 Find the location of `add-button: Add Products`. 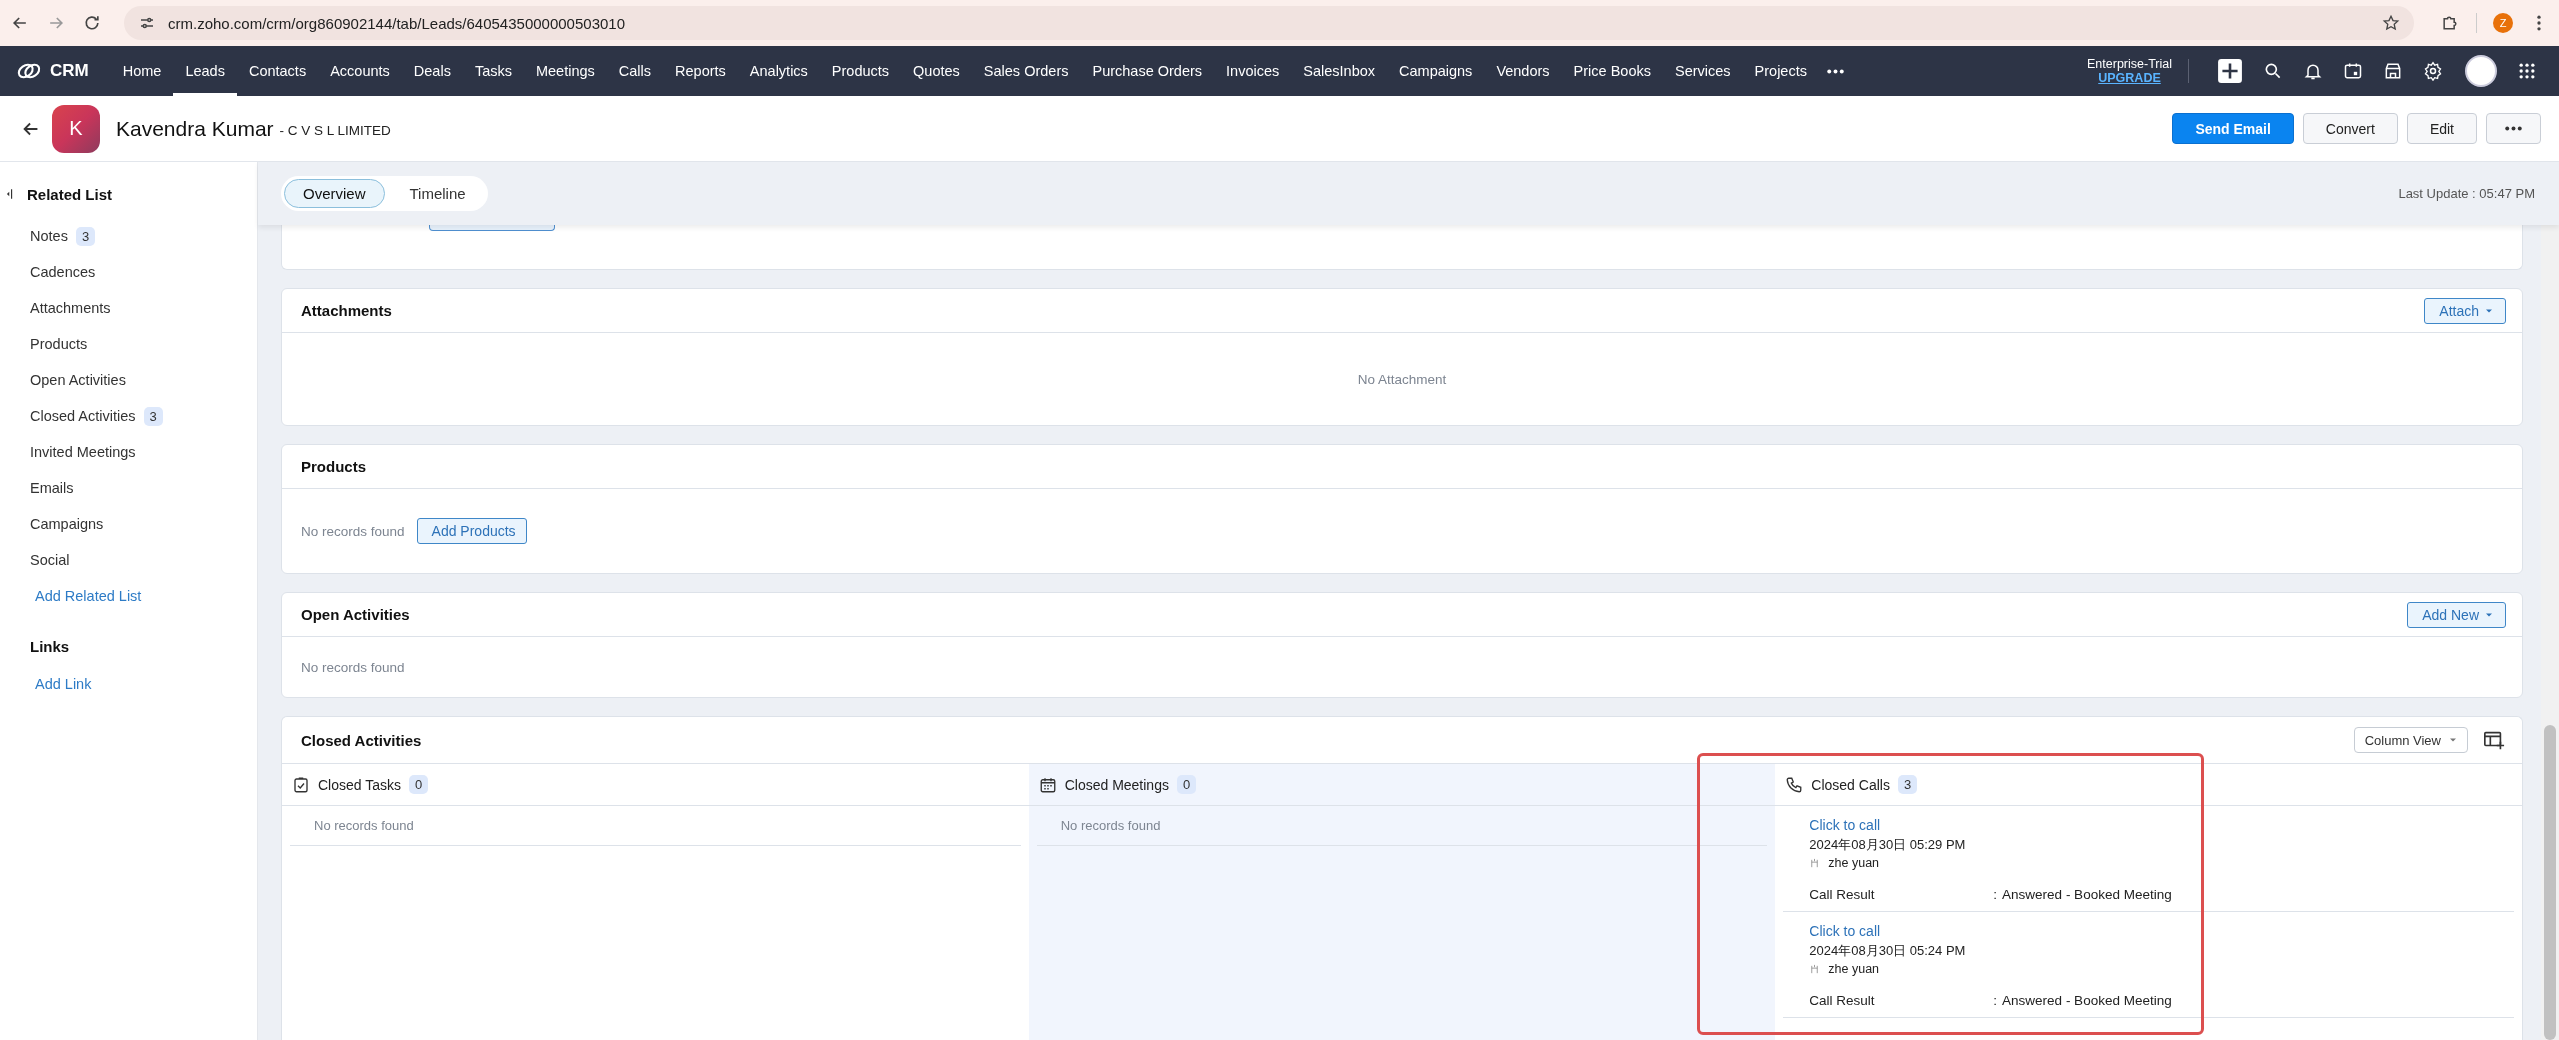

add-button: Add Products is located at coordinates (471, 531).